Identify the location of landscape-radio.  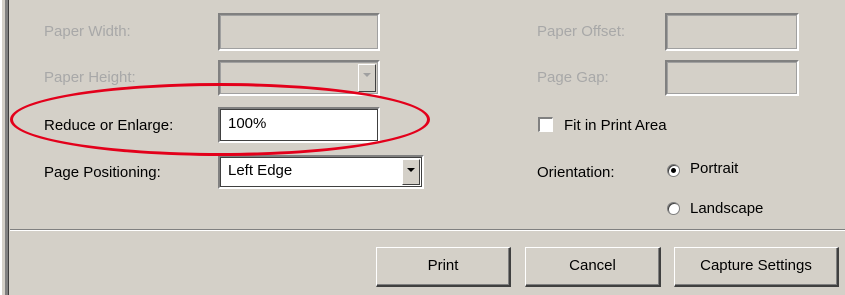
(673, 208).